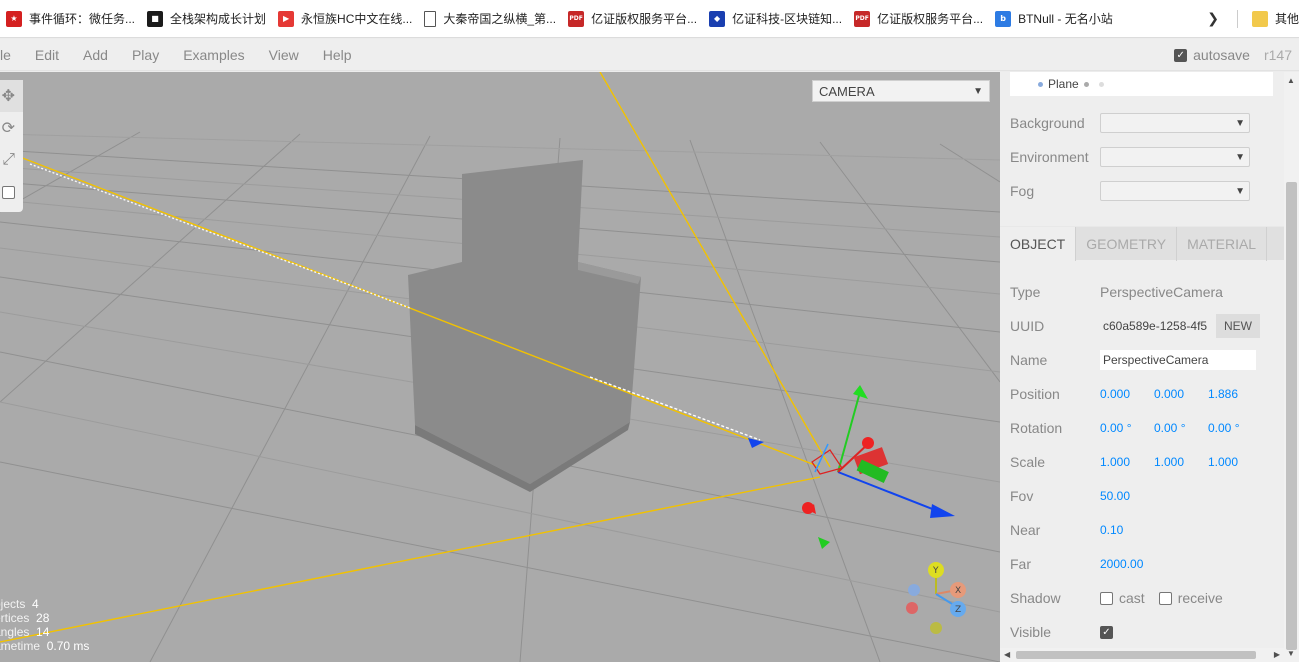 Image resolution: width=1299 pixels, height=662 pixels. Describe the element at coordinates (1181, 428) in the screenshot. I see `rotation-y: 0.00 °` at that location.